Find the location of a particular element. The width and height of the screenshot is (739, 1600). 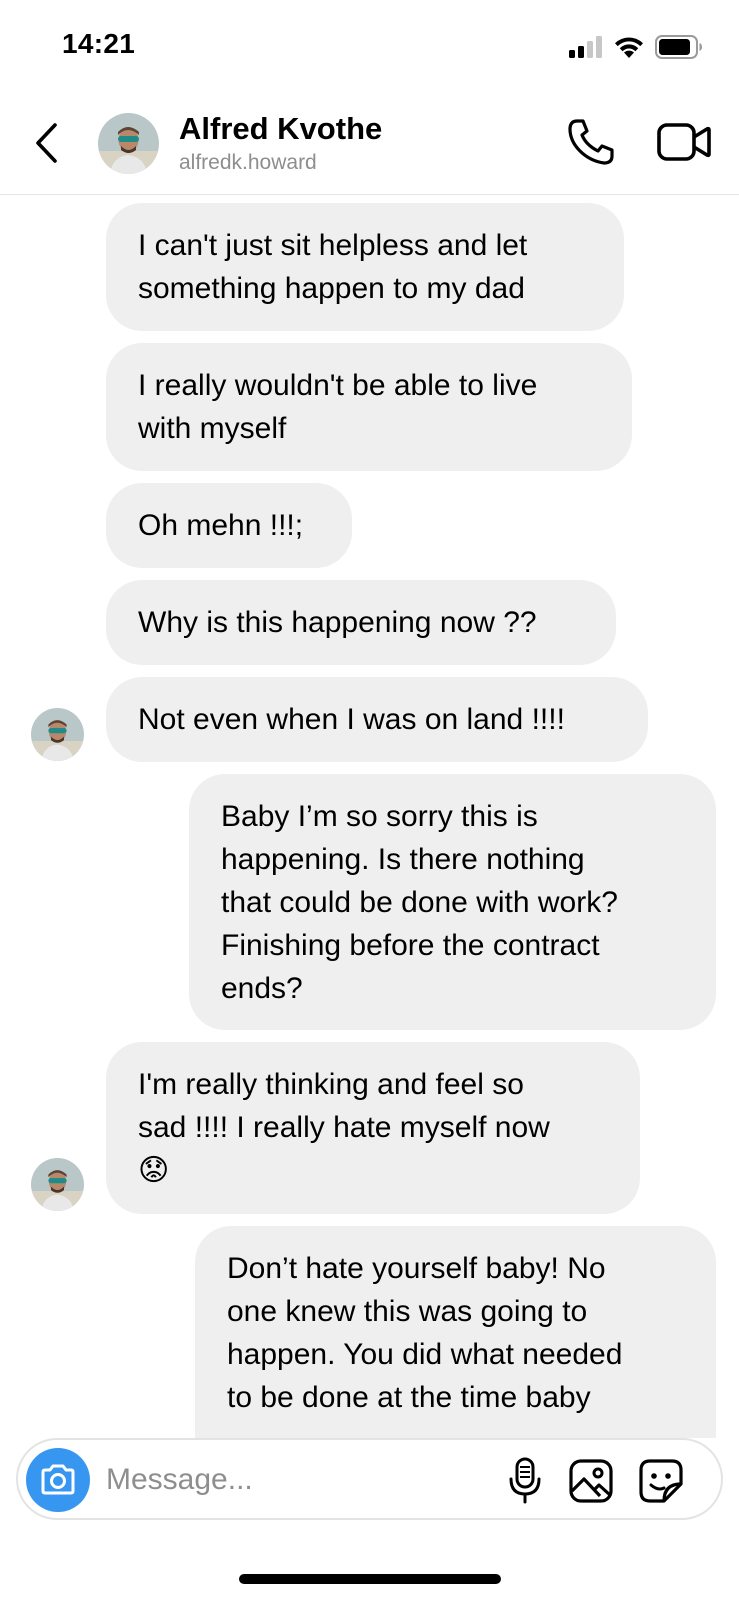

message-bubble-received: Oh mehn !!!; is located at coordinates (229, 525).